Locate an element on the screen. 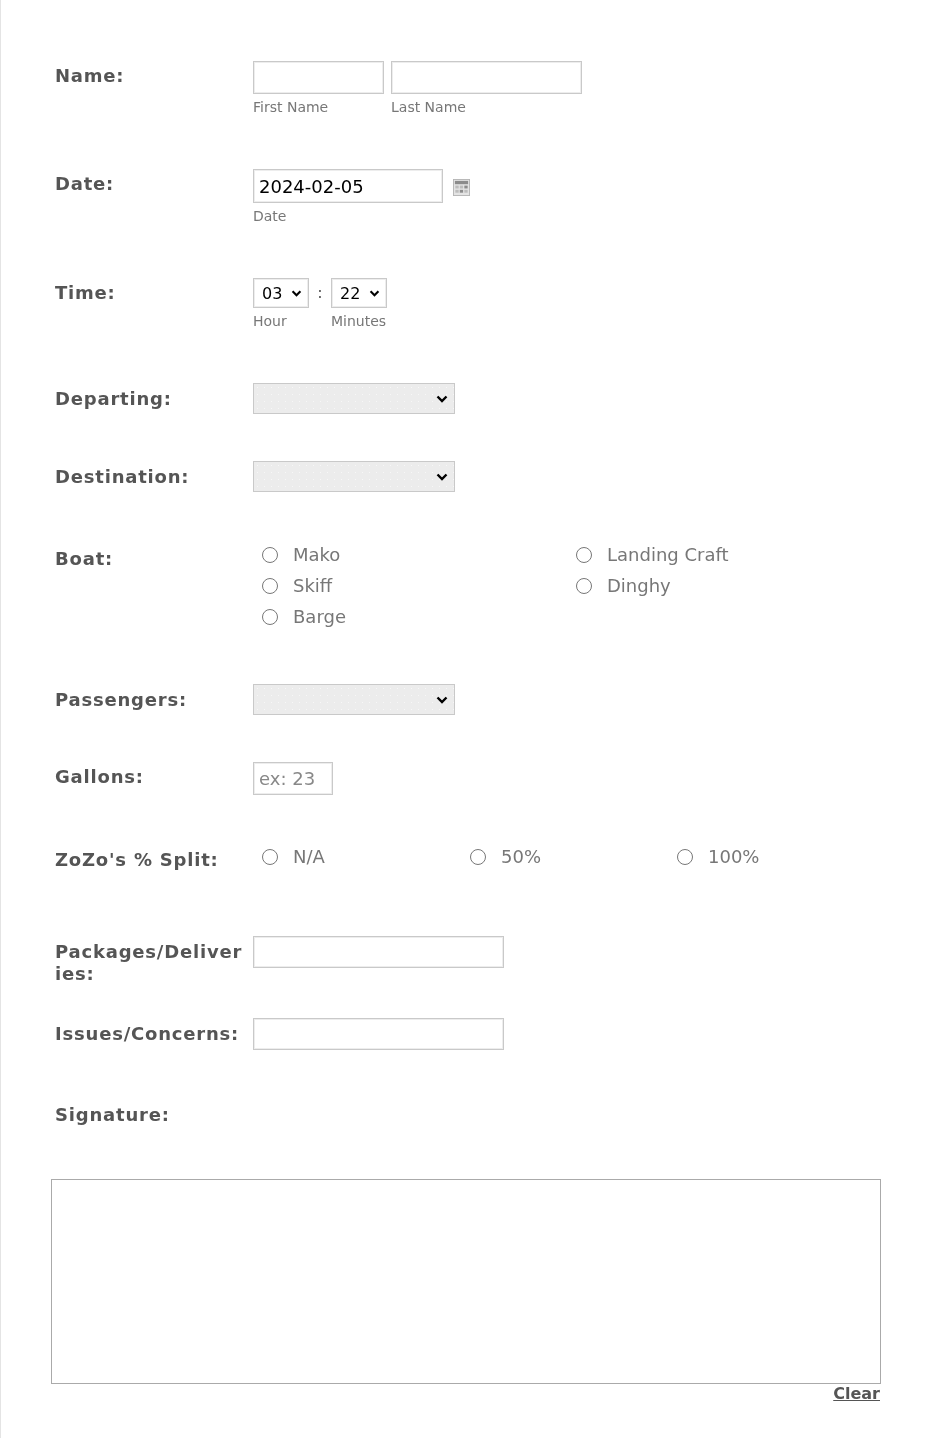 This screenshot has height=1438, width=930. input-field: ex: 23 is located at coordinates (293, 778).